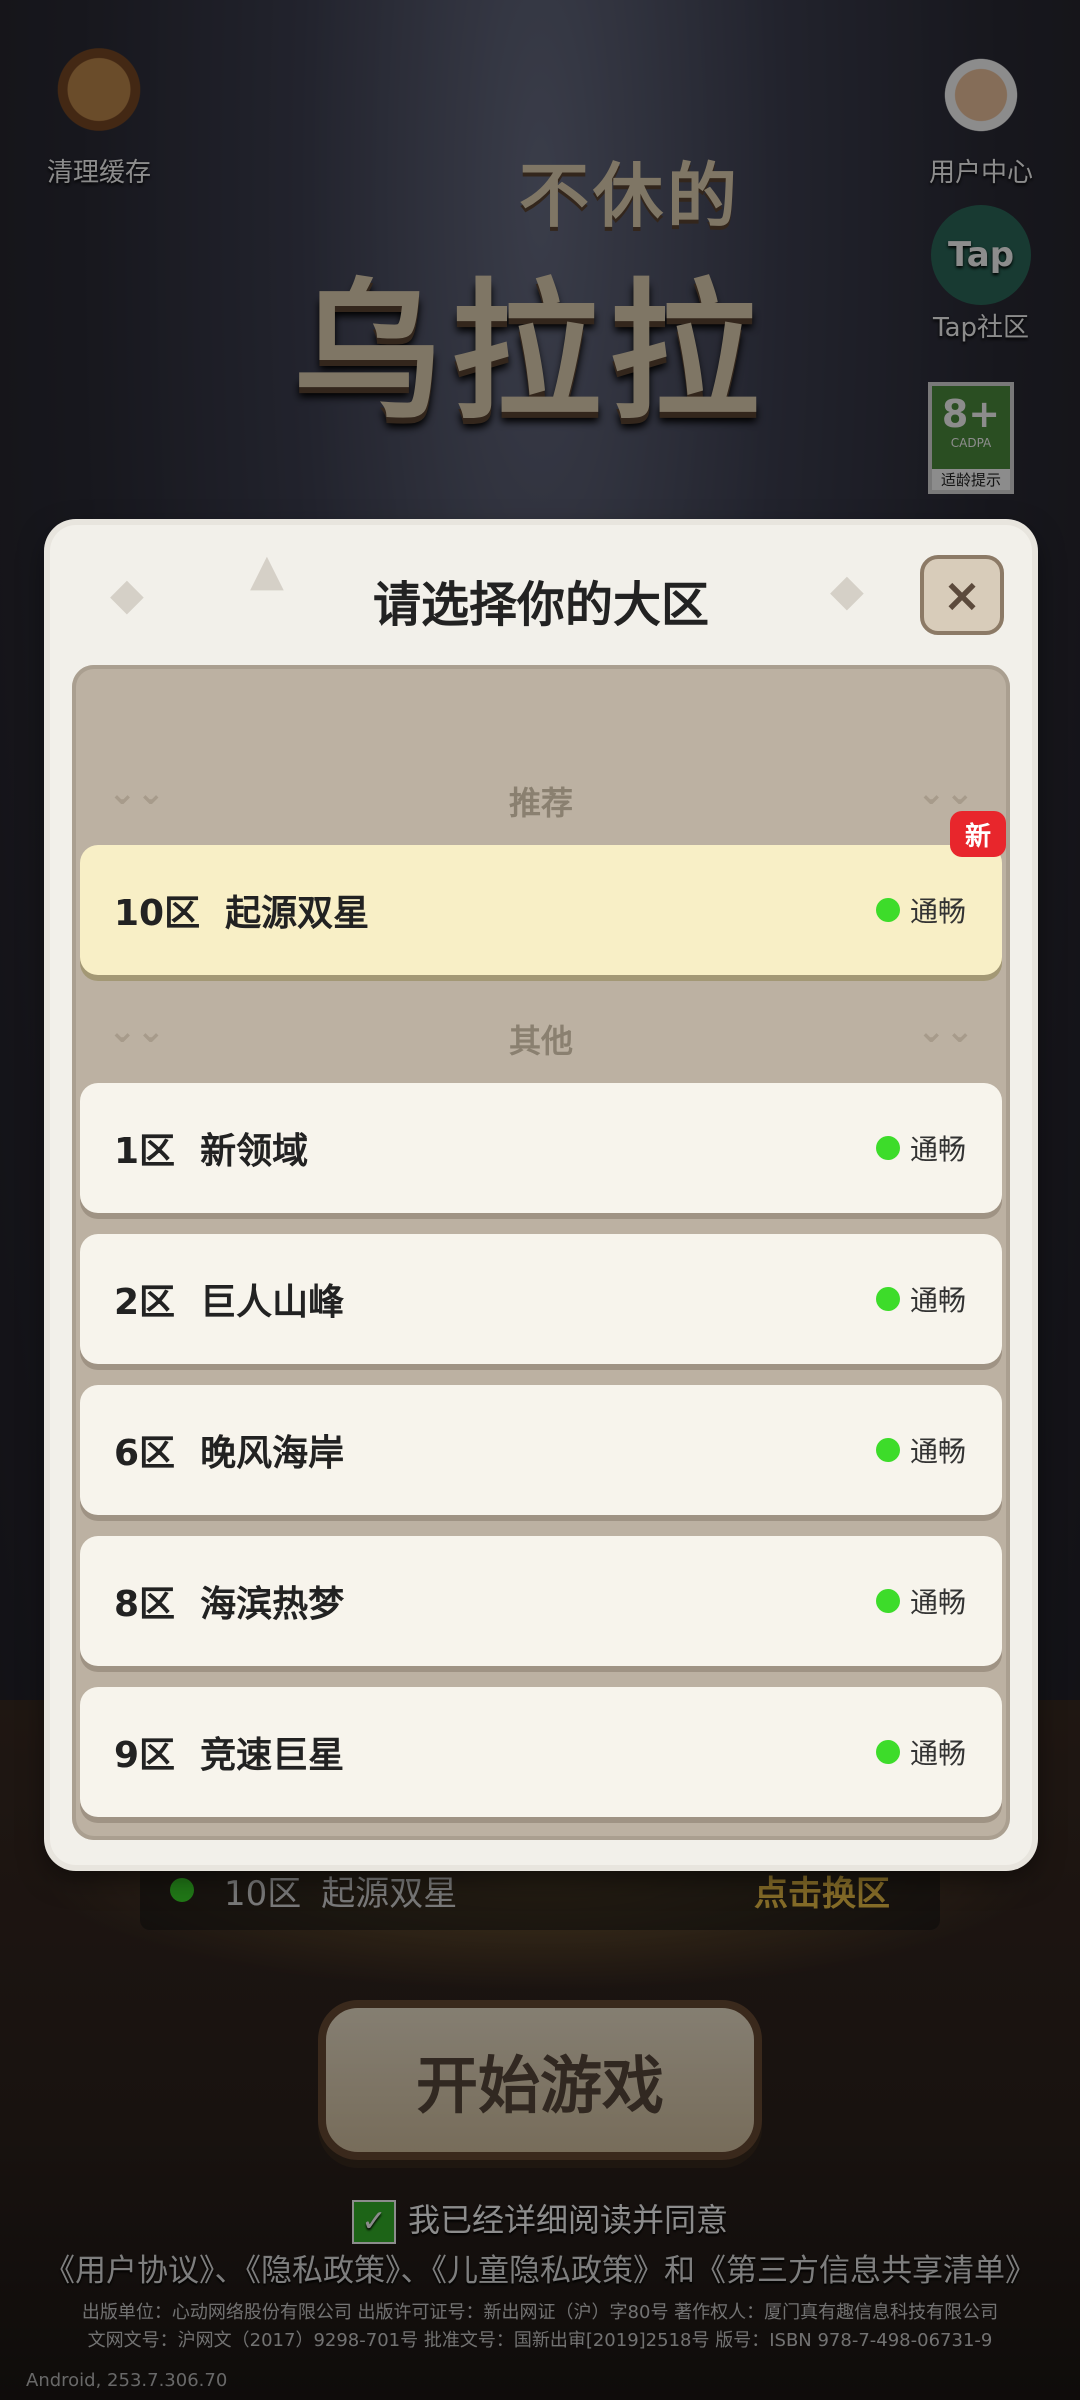 This screenshot has height=2400, width=1080. What do you see at coordinates (543, 893) in the screenshot?
I see `server-row-recommended: 10区 起源双星 通畅 新` at bounding box center [543, 893].